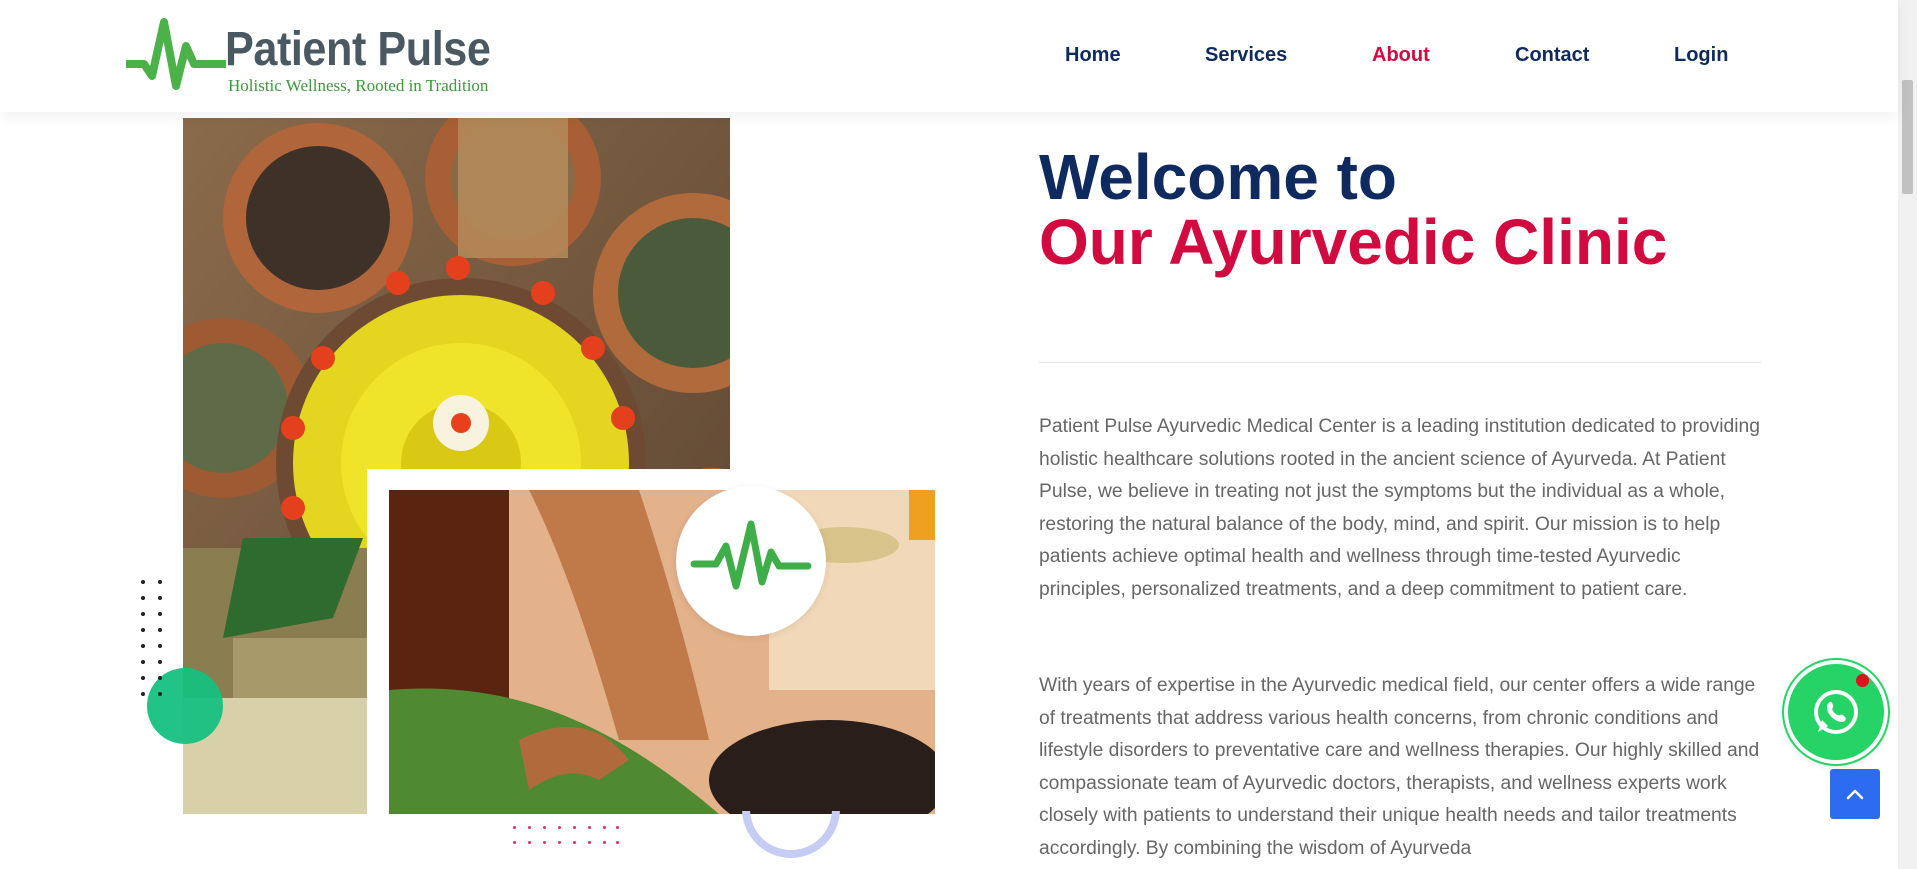 This screenshot has width=1917, height=869. I want to click on whatsapp-button, so click(1836, 712).